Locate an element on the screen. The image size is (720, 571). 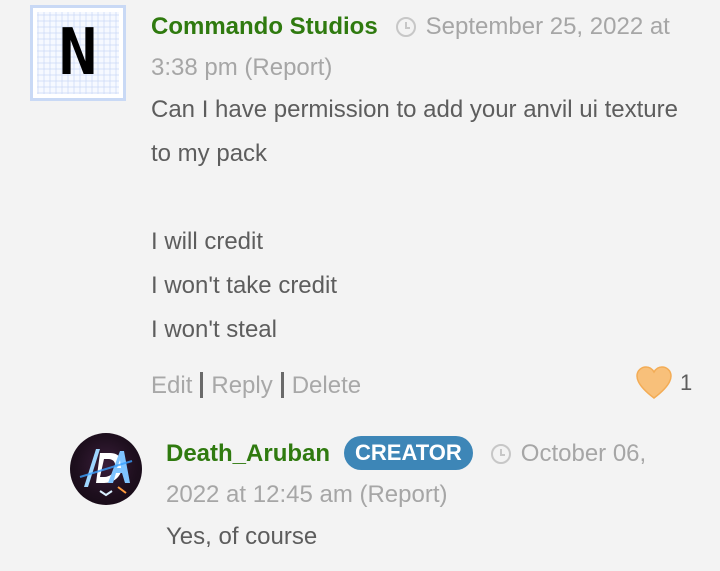
avatar-image: N is located at coordinates (78, 53).